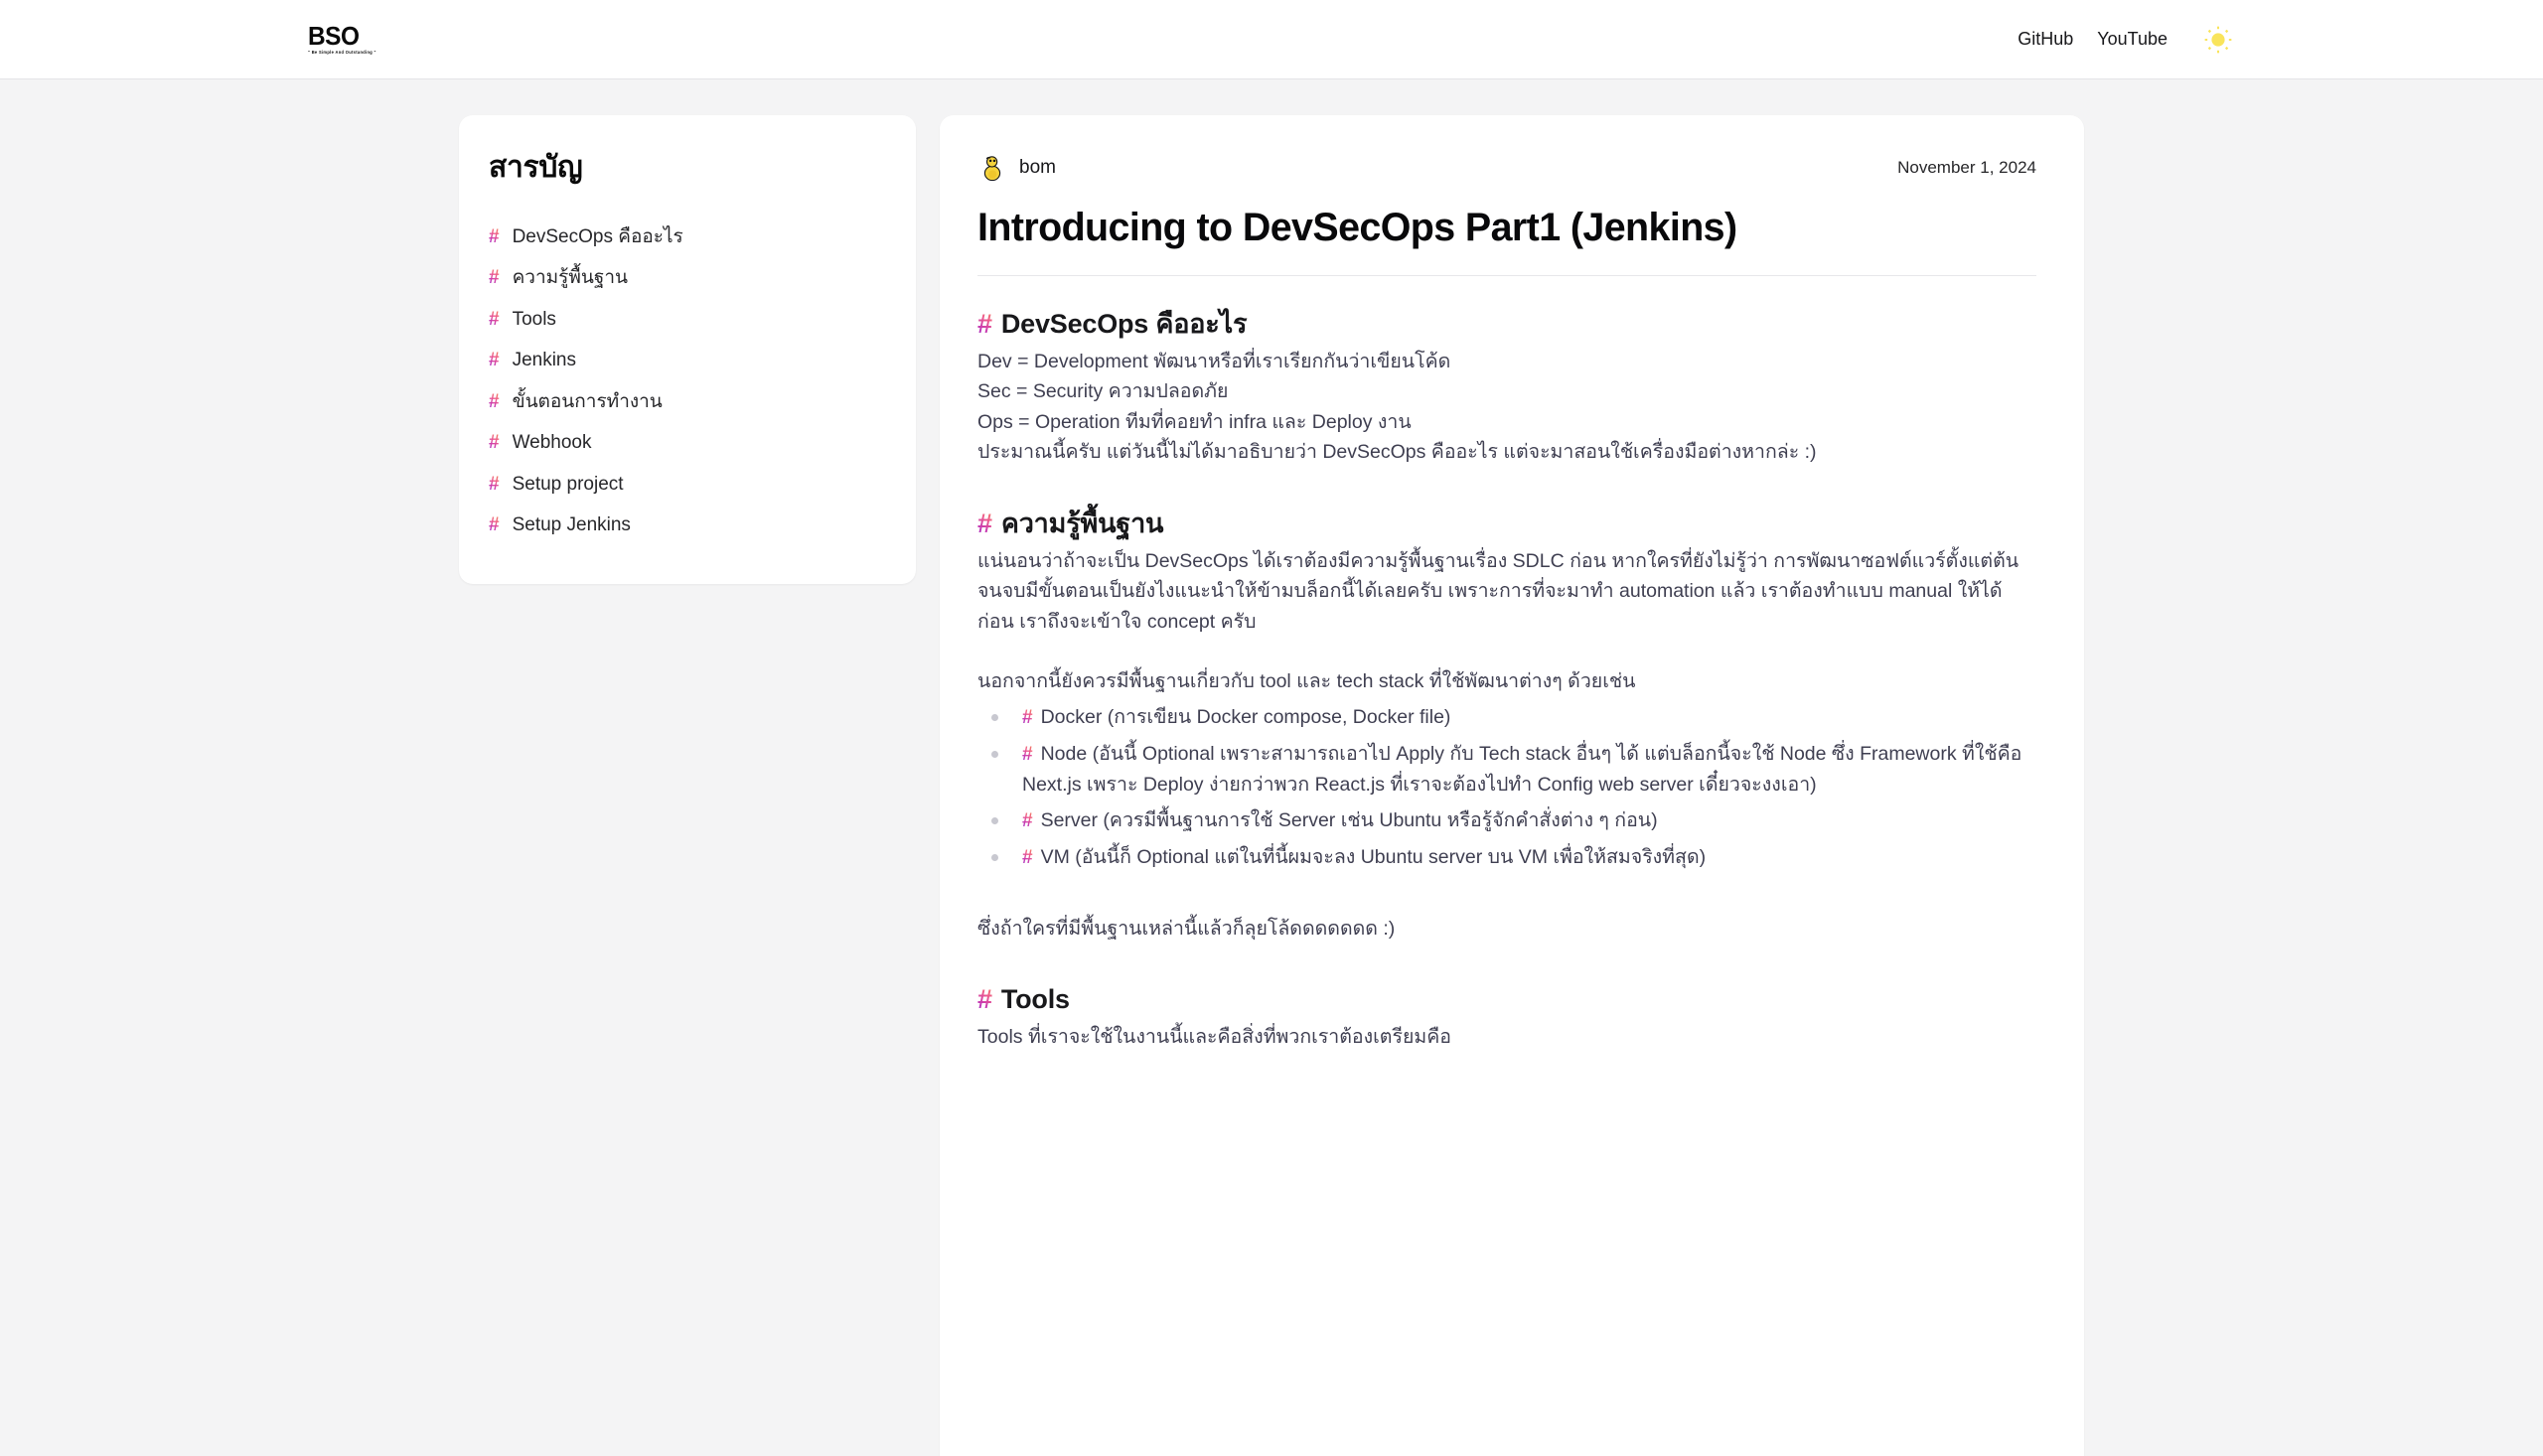 This screenshot has width=2543, height=1456. What do you see at coordinates (992, 169) in the screenshot?
I see `avatar` at bounding box center [992, 169].